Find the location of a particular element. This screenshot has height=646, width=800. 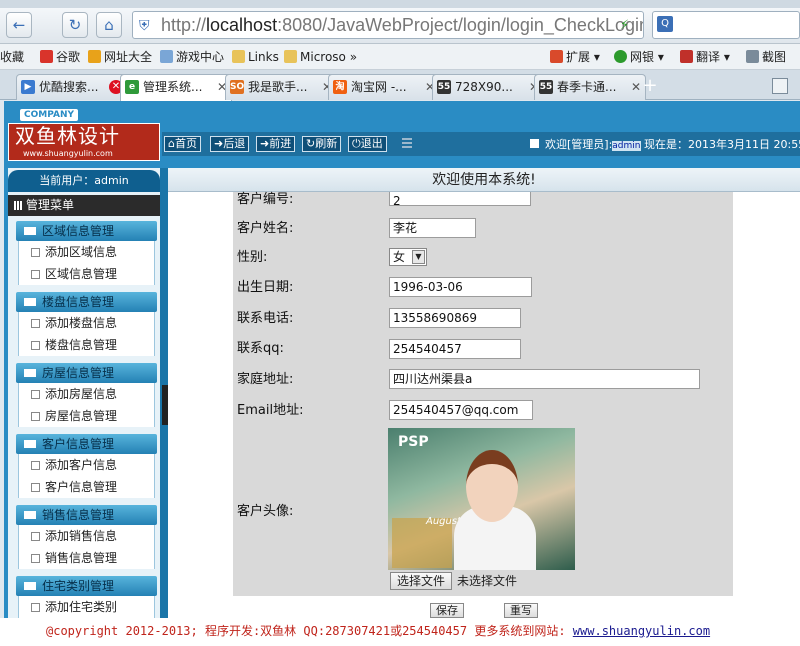

lightning-icon: ⚡ is located at coordinates (624, 25).